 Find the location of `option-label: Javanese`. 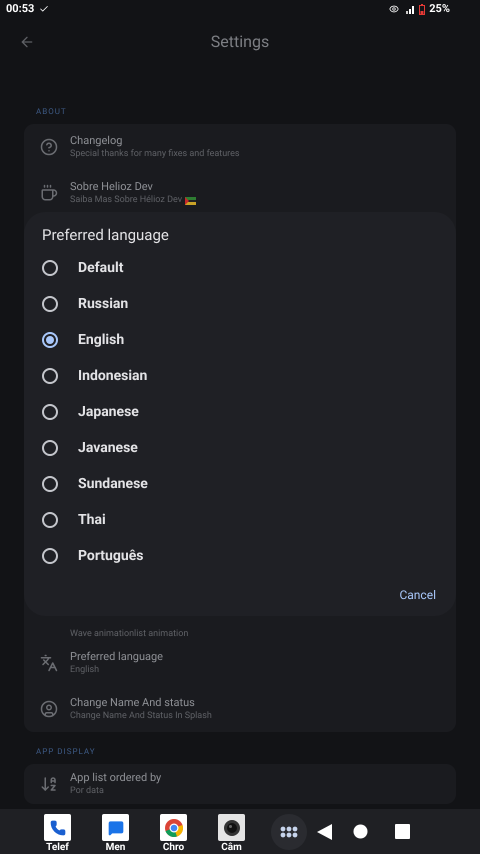

option-label: Javanese is located at coordinates (108, 448).